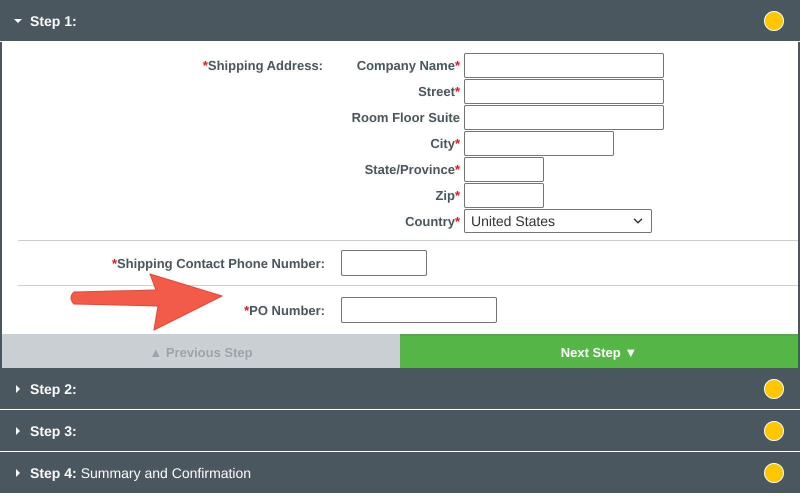 The width and height of the screenshot is (800, 497). What do you see at coordinates (53, 472) in the screenshot?
I see `step-title: Step 4:` at bounding box center [53, 472].